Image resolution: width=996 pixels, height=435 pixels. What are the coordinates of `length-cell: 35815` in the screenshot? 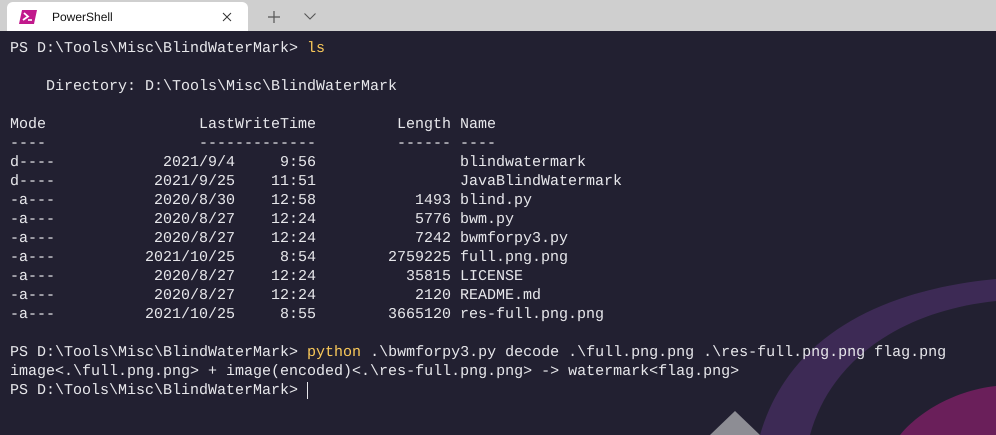 It's located at (429, 276).